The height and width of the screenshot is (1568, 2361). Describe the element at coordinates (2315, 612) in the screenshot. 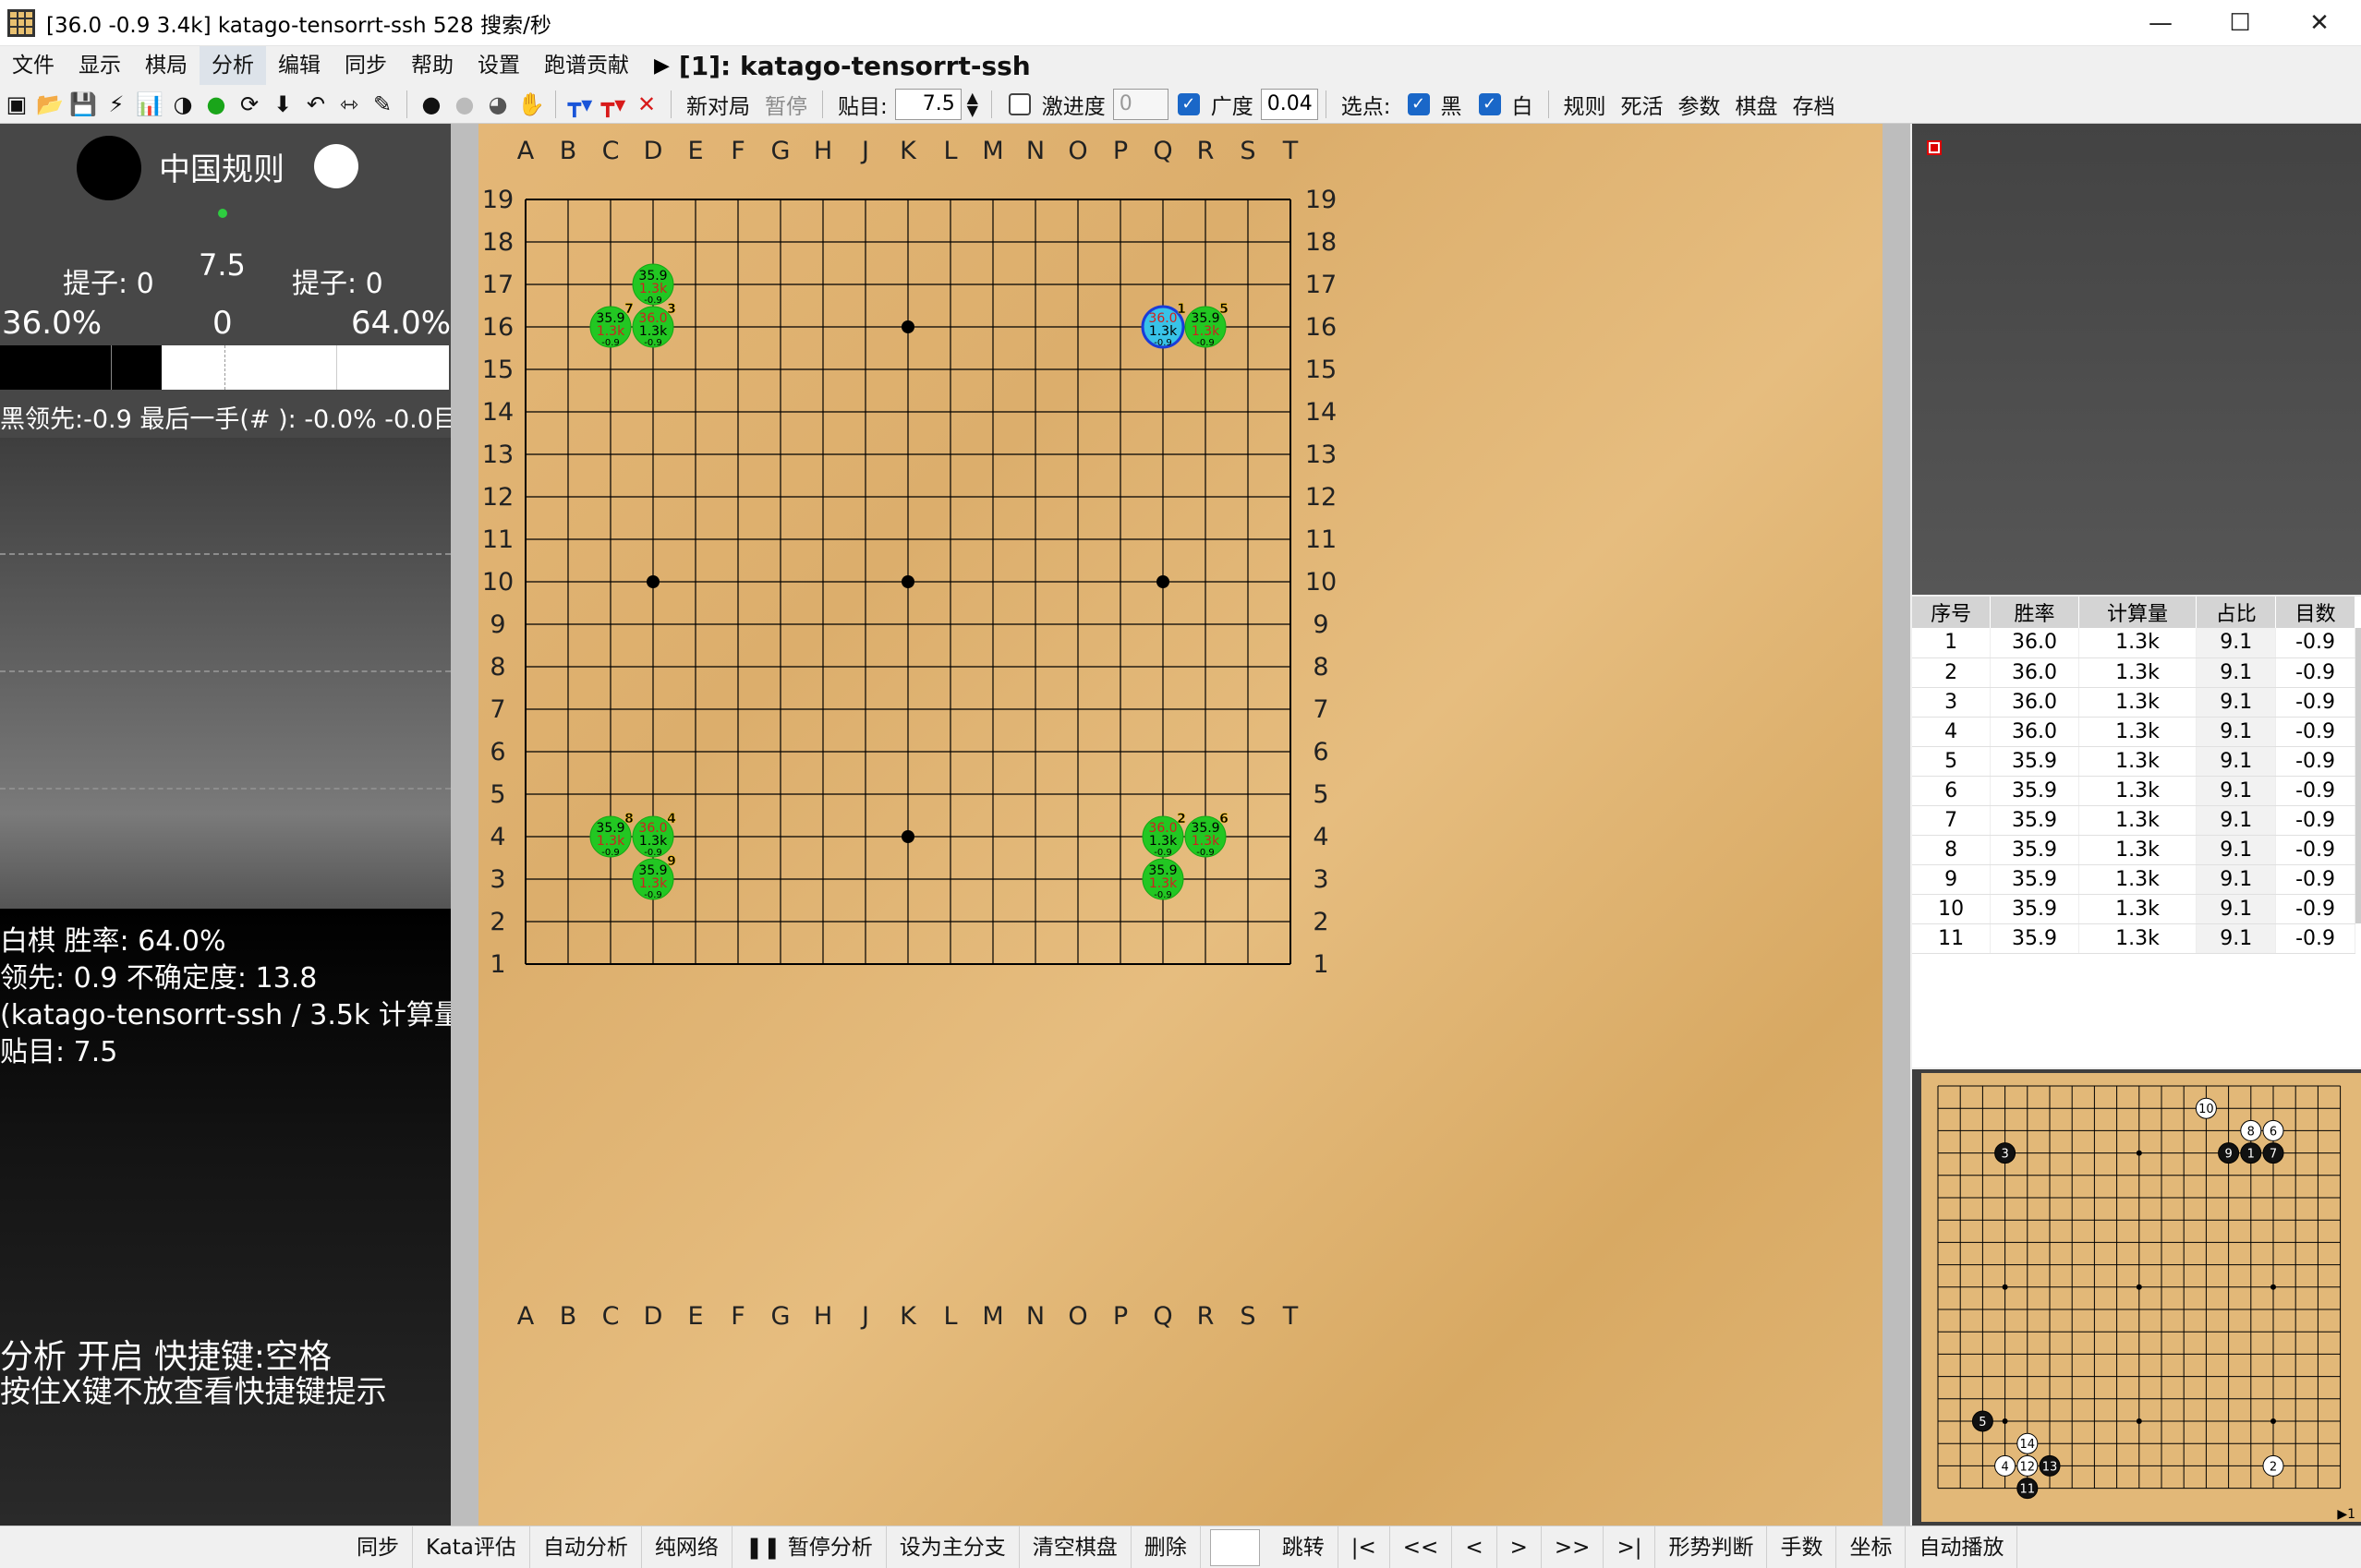

I see `column-header-score: 目数` at that location.